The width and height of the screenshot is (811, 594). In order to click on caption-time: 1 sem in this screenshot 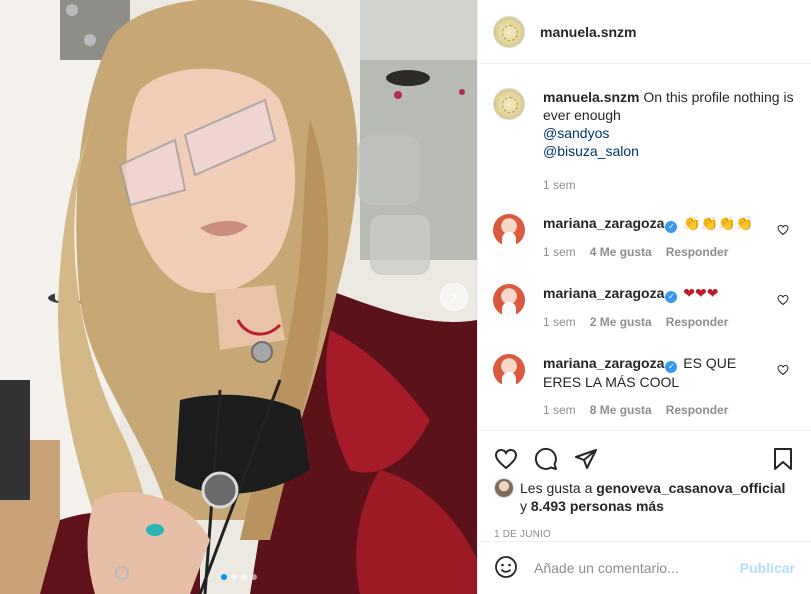, I will do `click(670, 185)`.